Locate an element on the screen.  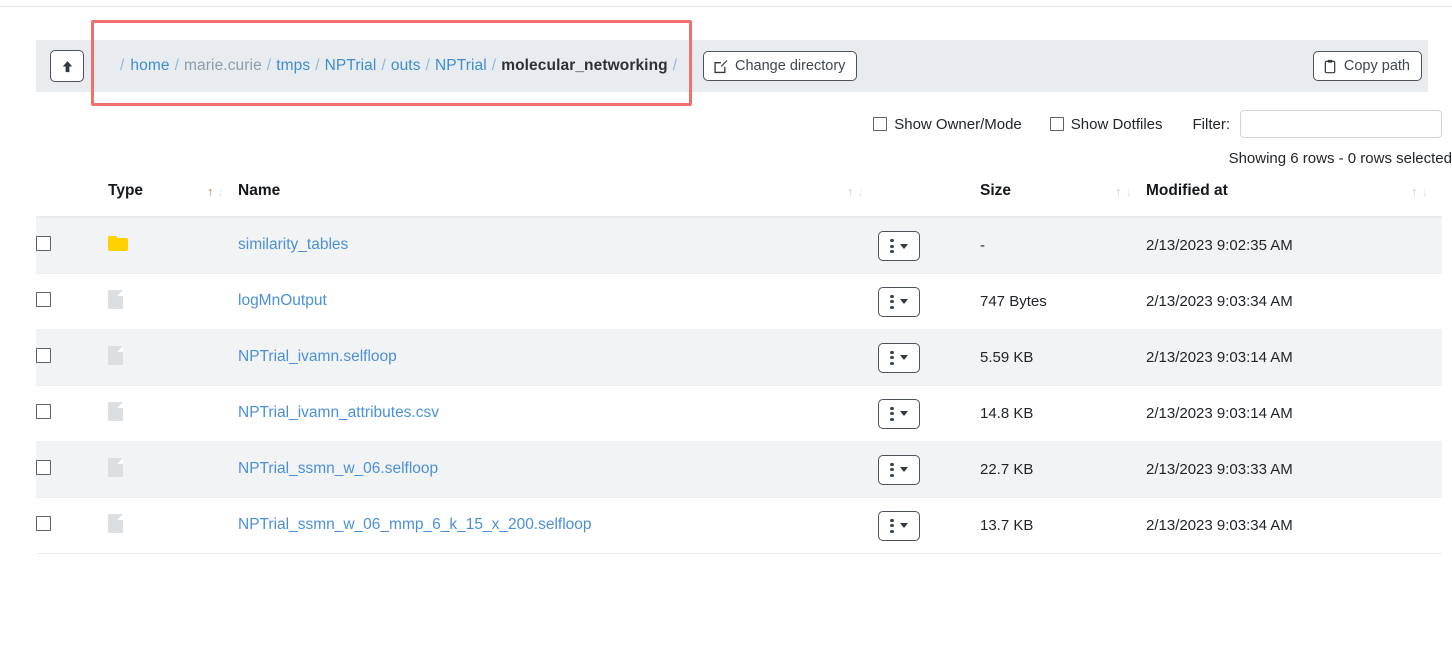
breadcrumb-item-home: home is located at coordinates (149, 66).